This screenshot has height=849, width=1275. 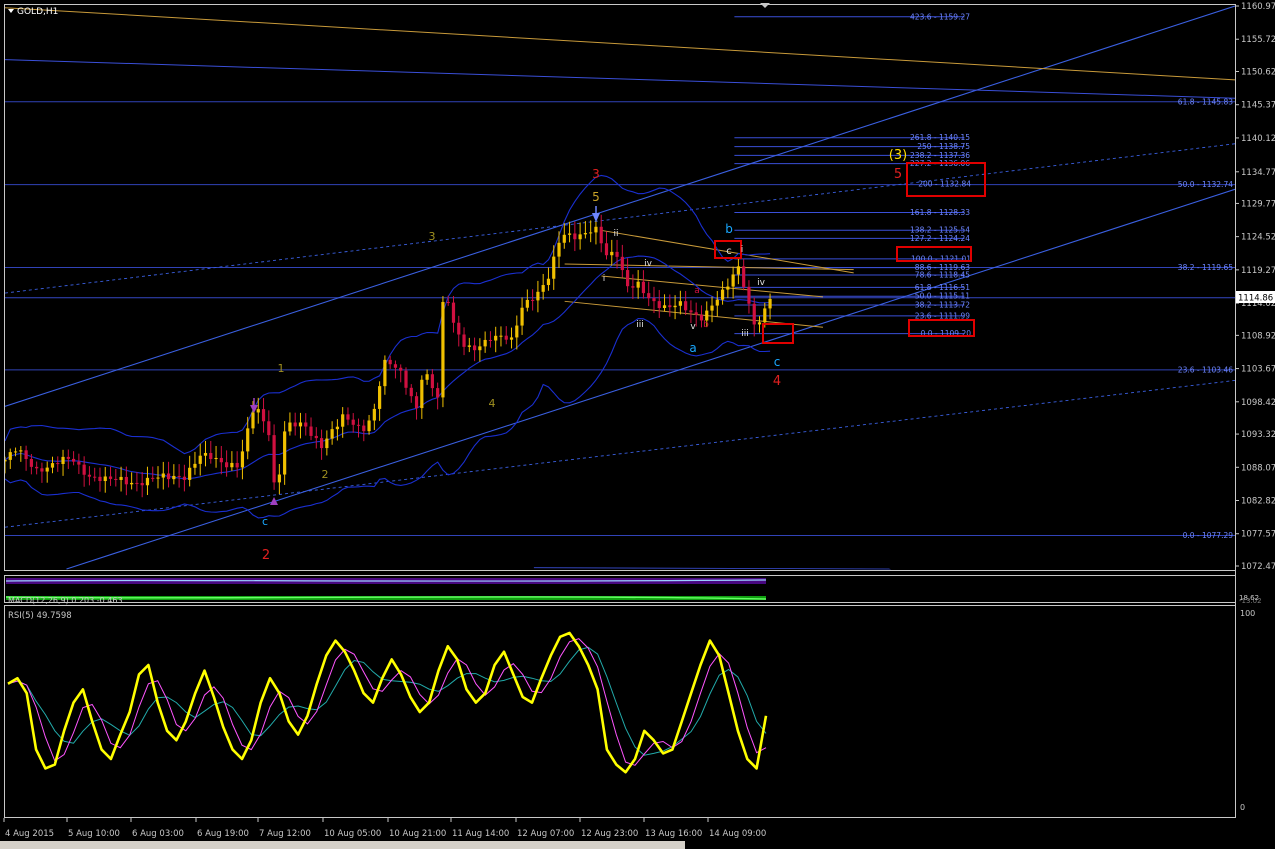 What do you see at coordinates (648, 264) in the screenshot?
I see `wave-label: iv` at bounding box center [648, 264].